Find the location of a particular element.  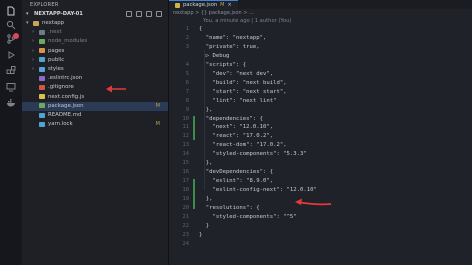

code-line: "devDependencies": { is located at coordinates (236, 172).